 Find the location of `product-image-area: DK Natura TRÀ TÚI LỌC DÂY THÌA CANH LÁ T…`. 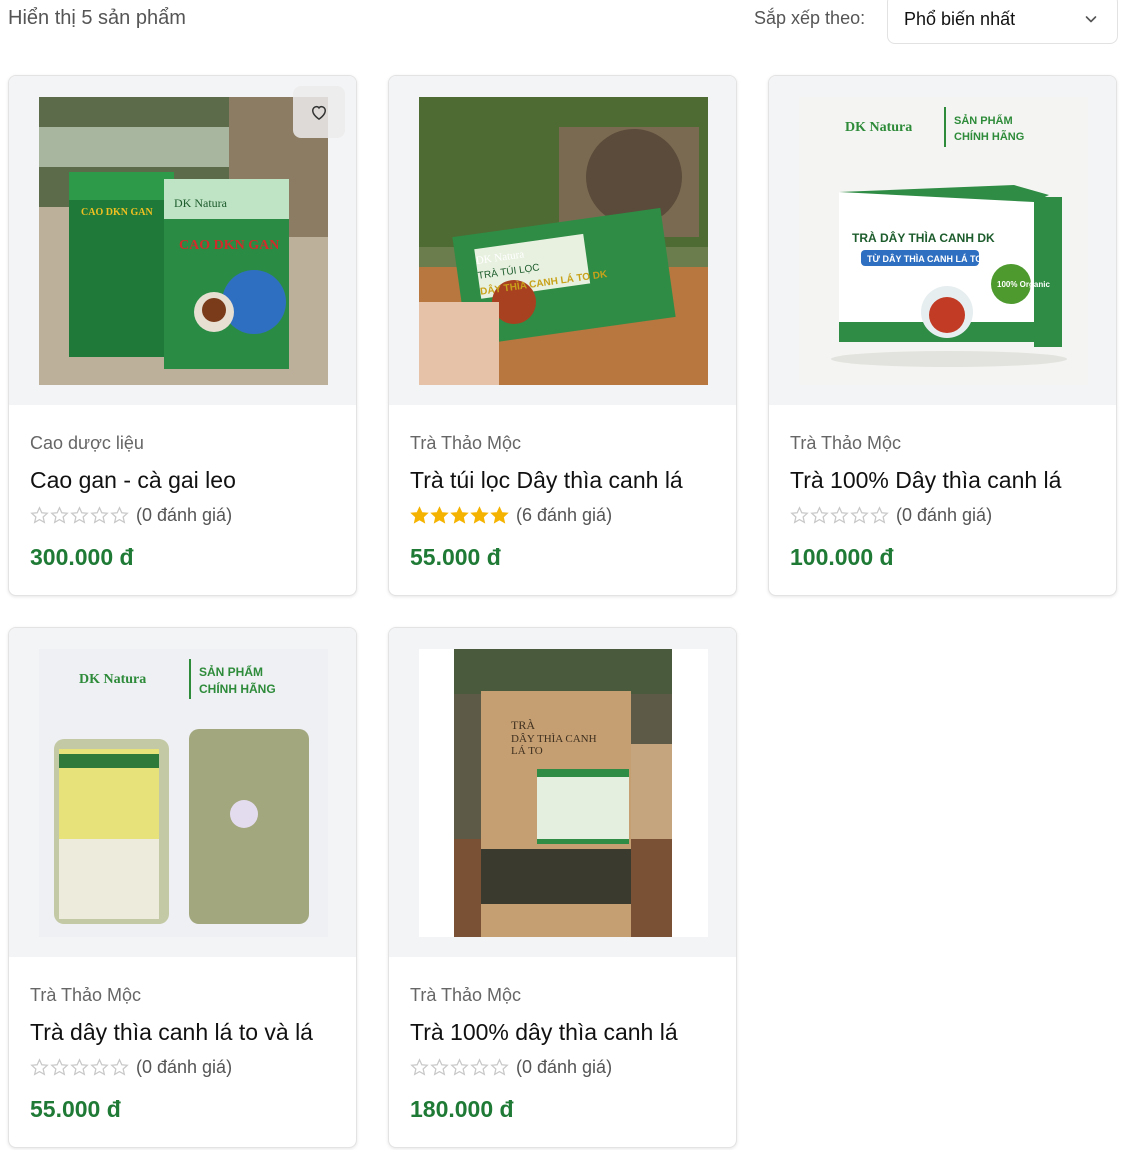

product-image-area: DK Natura TRÀ TÚI LỌC DÂY THÌA CANH LÁ T… is located at coordinates (562, 240).